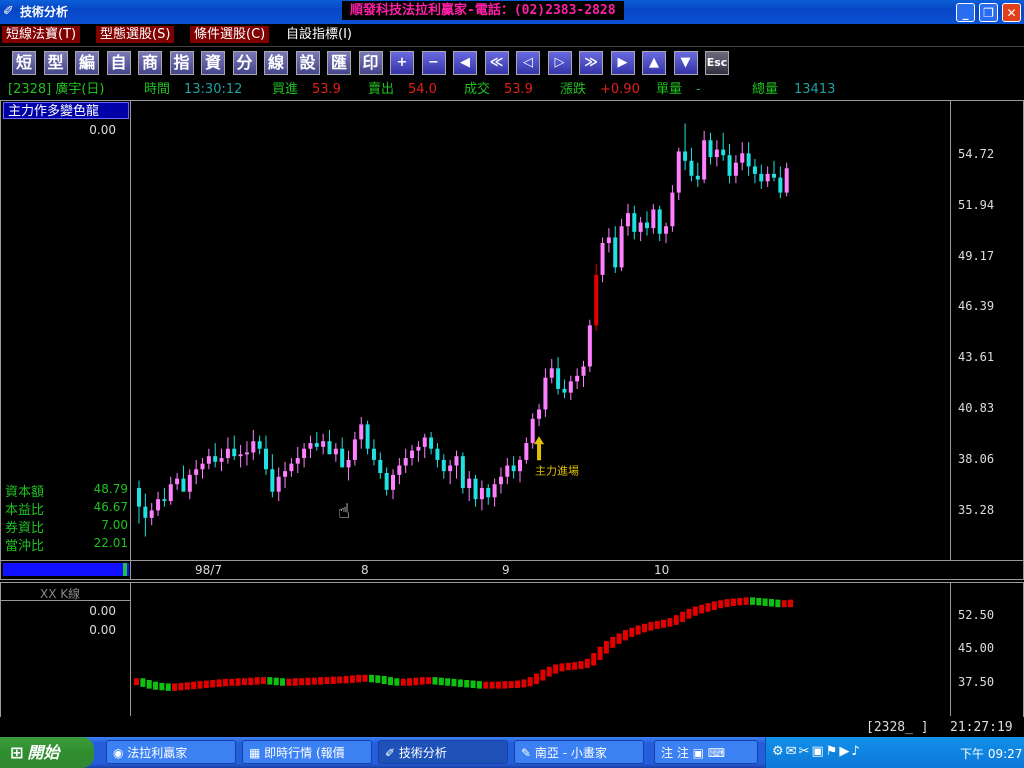  Describe the element at coordinates (654, 63) in the screenshot. I see `toolbar-up-button: ▲` at that location.